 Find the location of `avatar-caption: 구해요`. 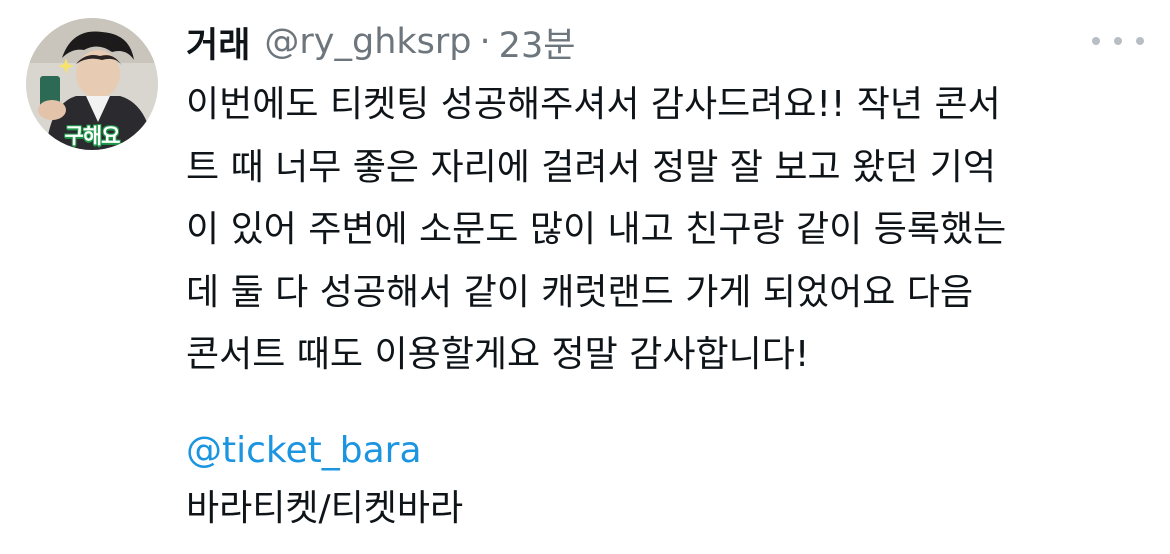

avatar-caption: 구해요 is located at coordinates (92, 136).